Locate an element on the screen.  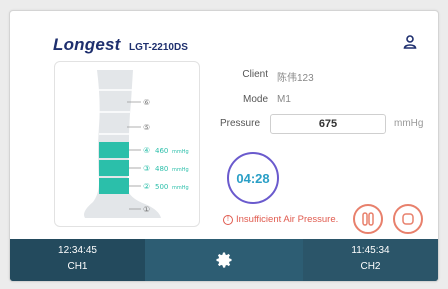
gear-icon is located at coordinates (224, 260).